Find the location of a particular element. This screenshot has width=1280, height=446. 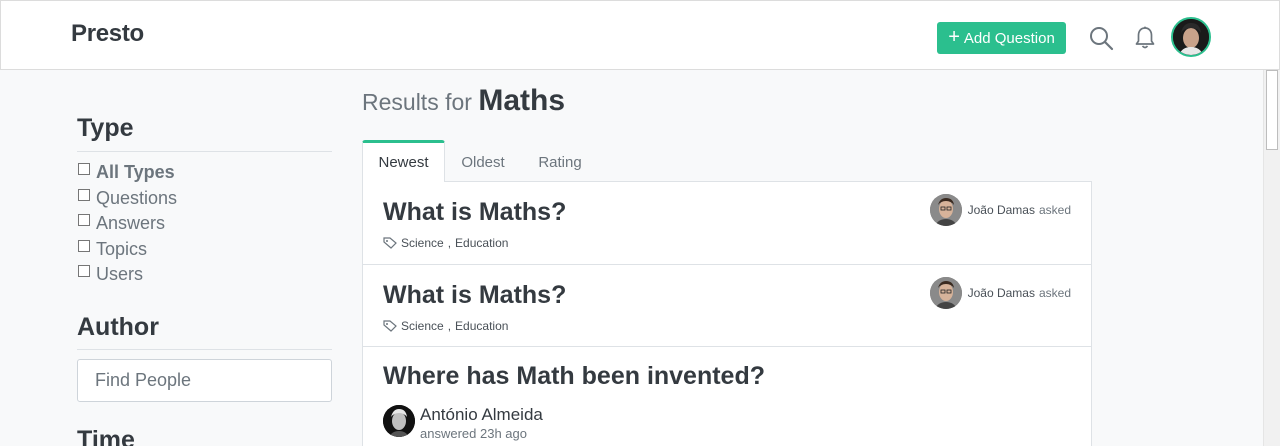

search-icon is located at coordinates (1101, 38).